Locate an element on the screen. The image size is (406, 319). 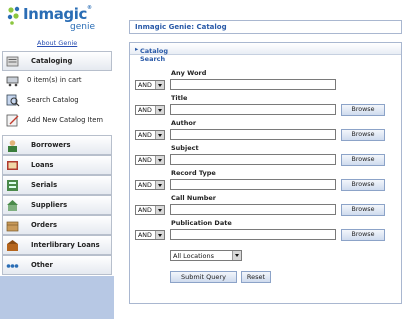
publication-date-input is located at coordinates (253, 234).